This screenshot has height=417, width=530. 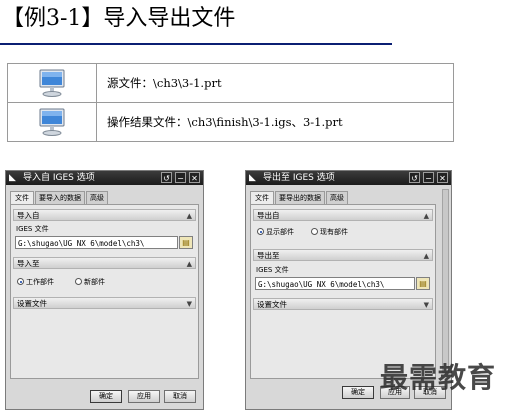 I want to click on radio-displayed-part: 显示部件, so click(x=275, y=232).